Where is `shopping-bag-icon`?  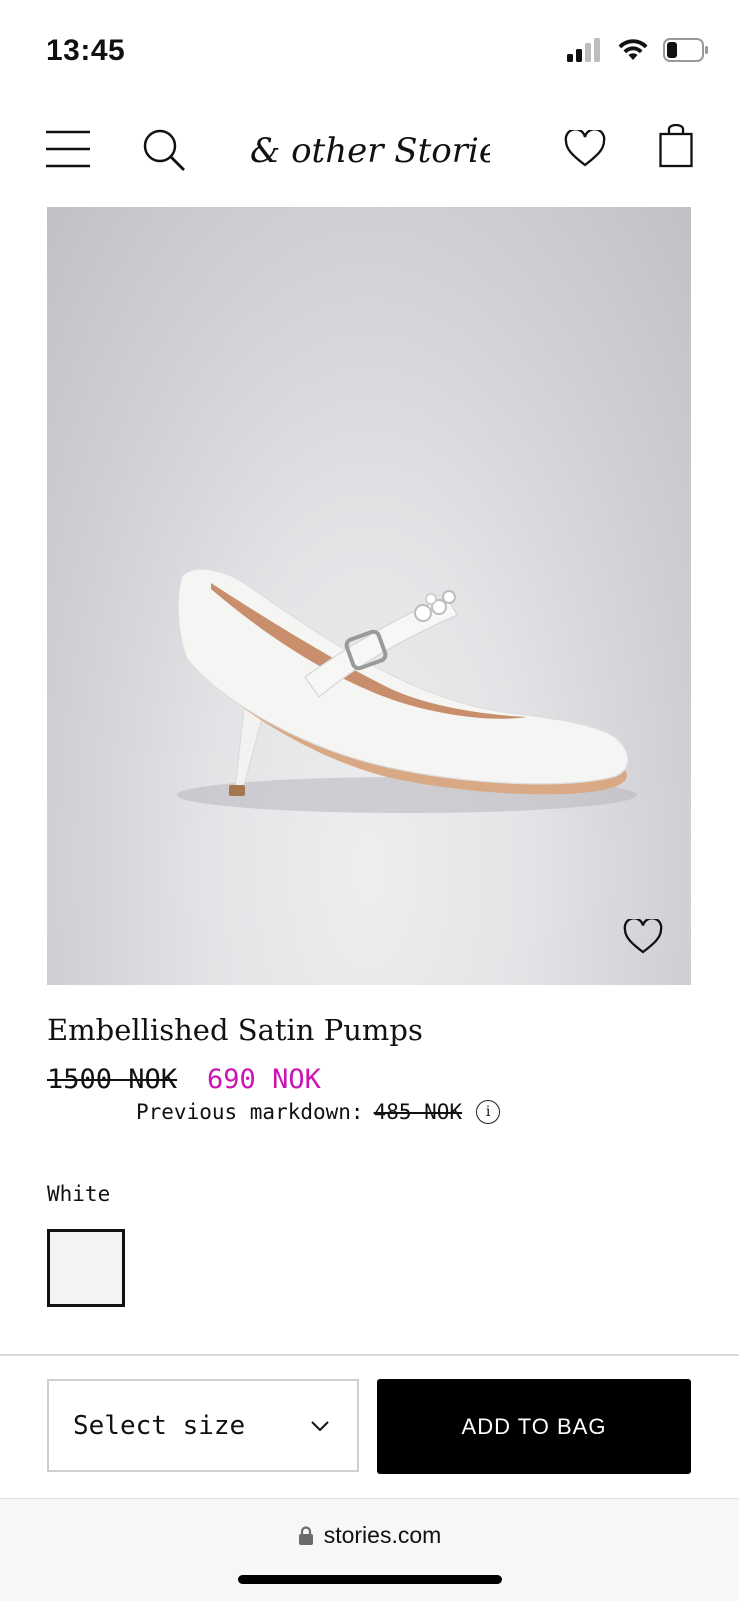
shopping-bag-icon is located at coordinates (676, 146).